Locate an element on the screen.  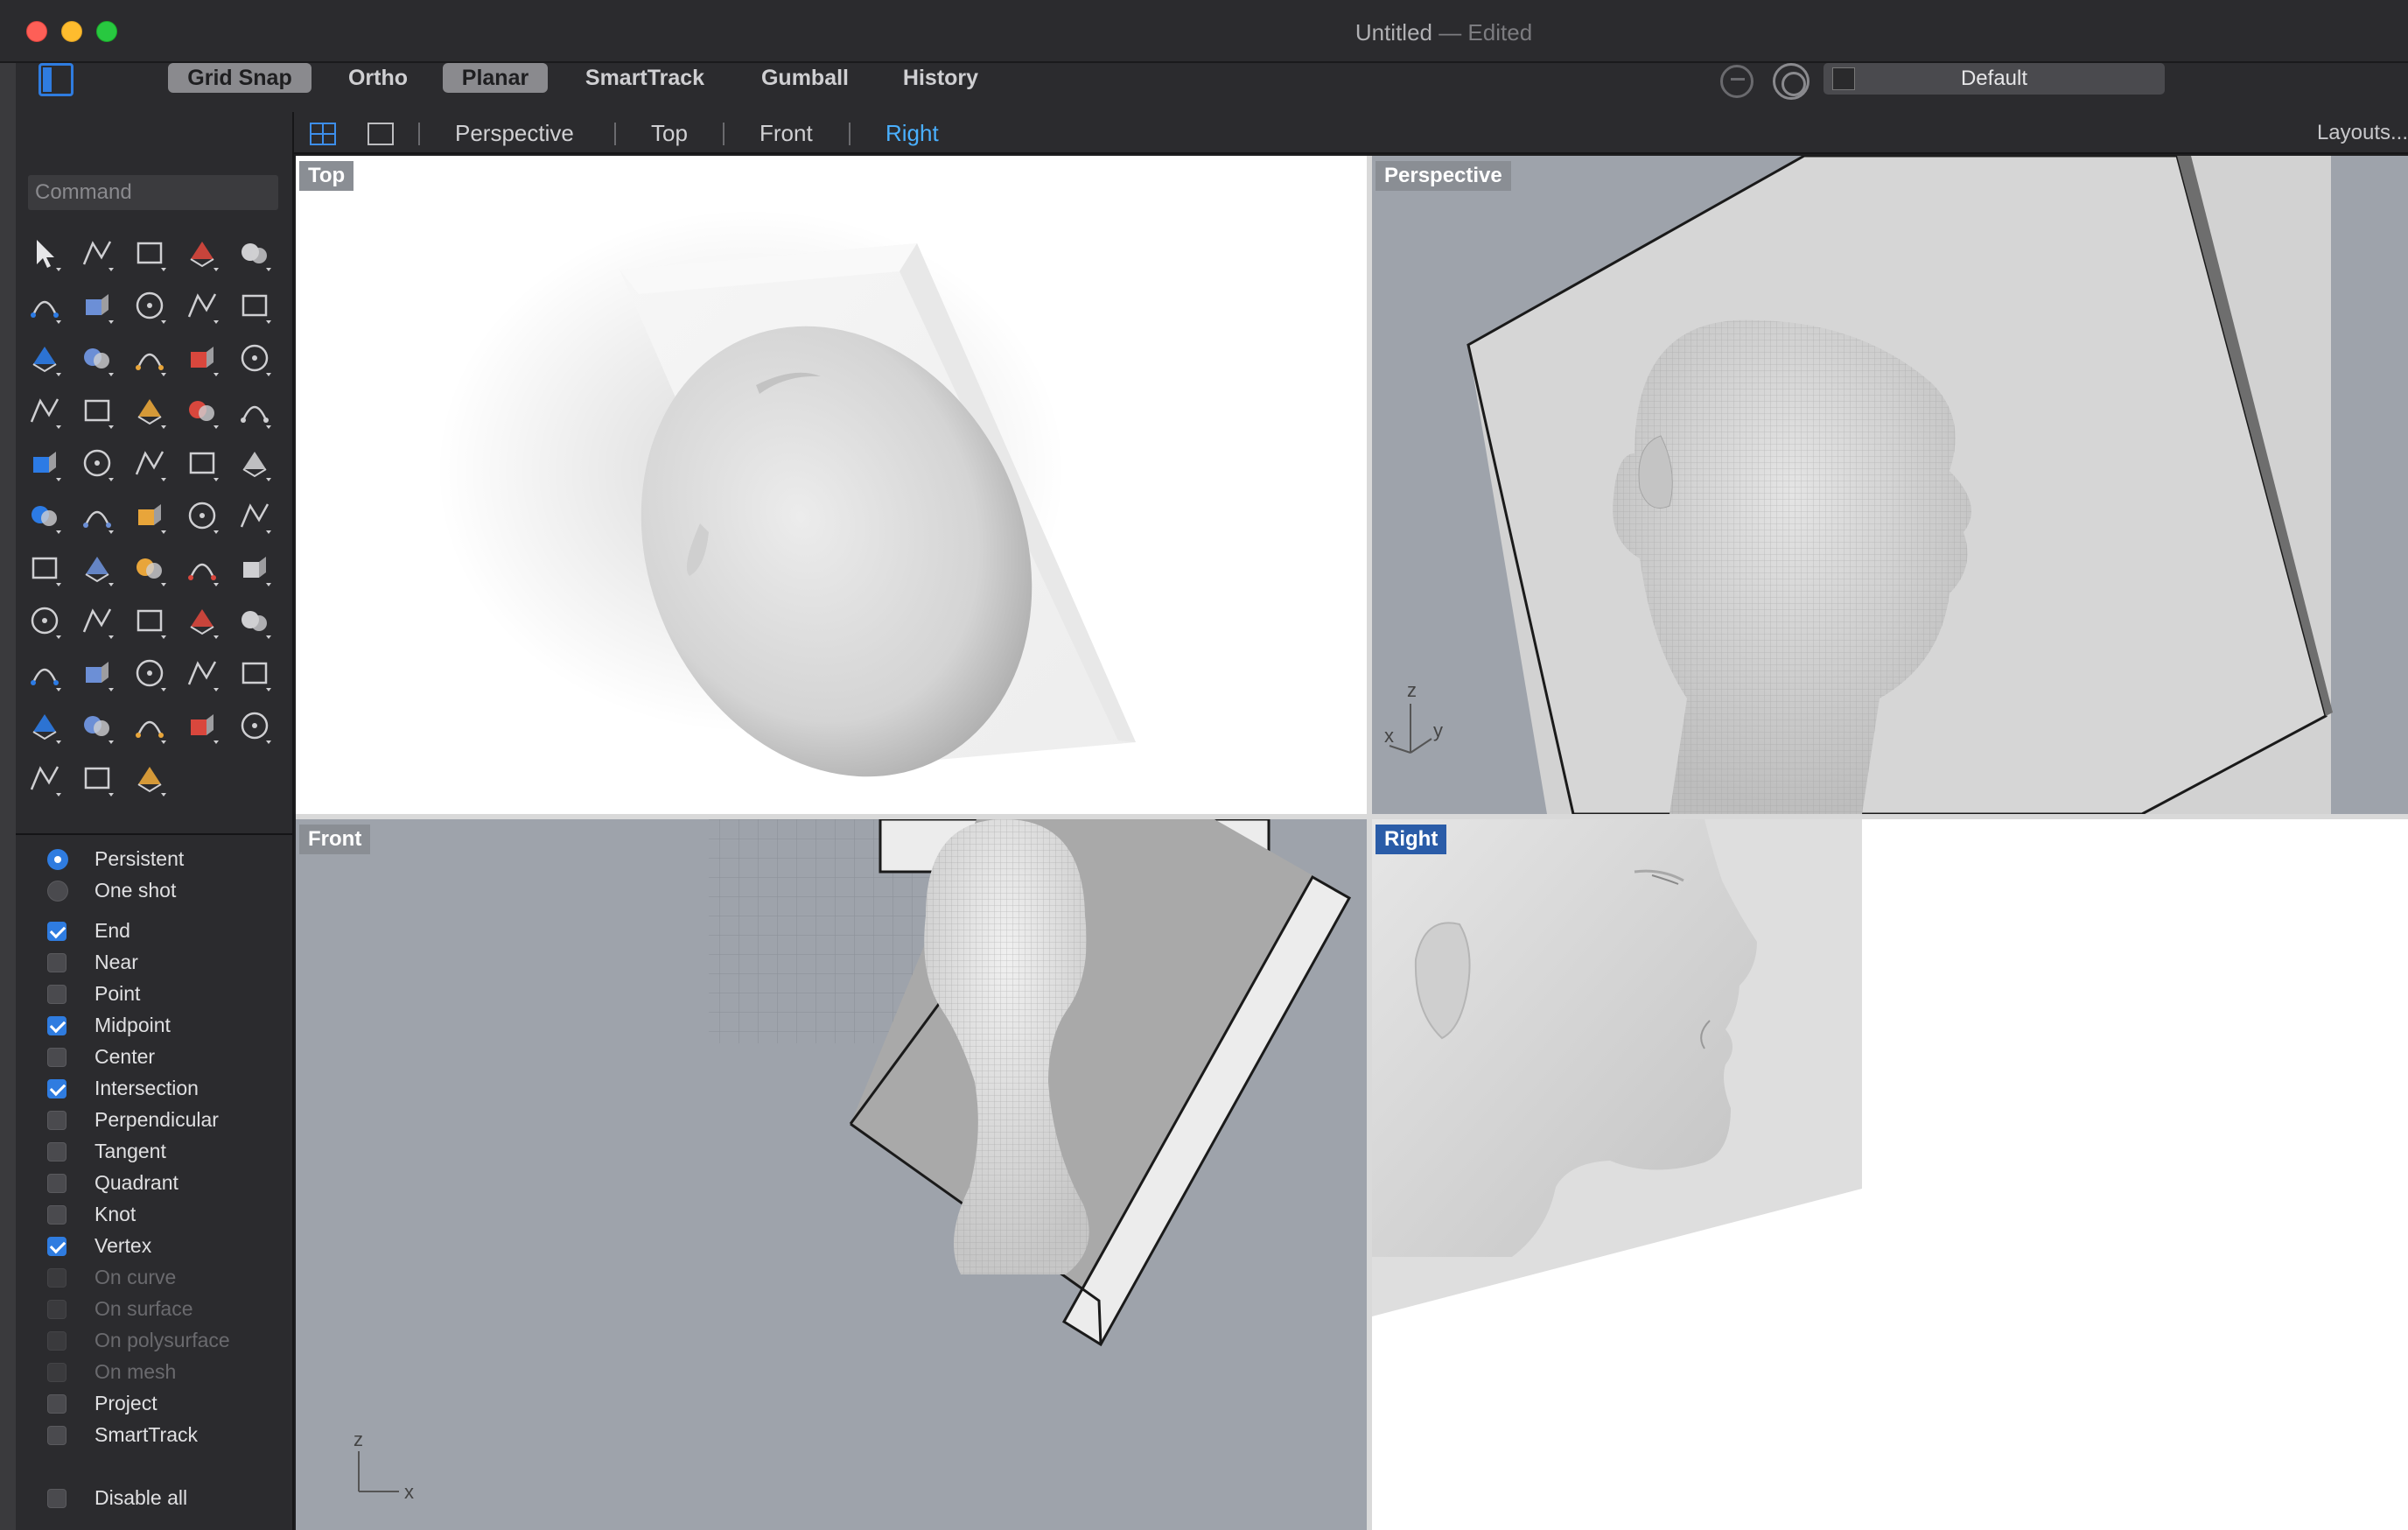
extract-icon-glyph is located at coordinates (151, 572).